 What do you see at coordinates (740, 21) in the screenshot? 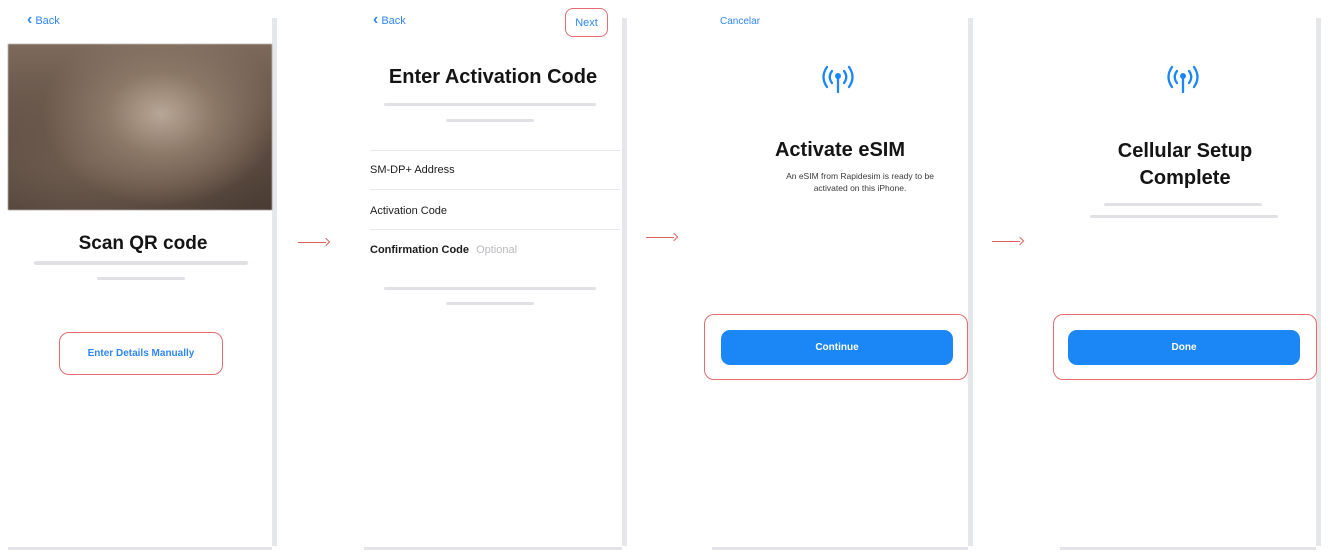
I see `cancel-button: Cancelar` at bounding box center [740, 21].